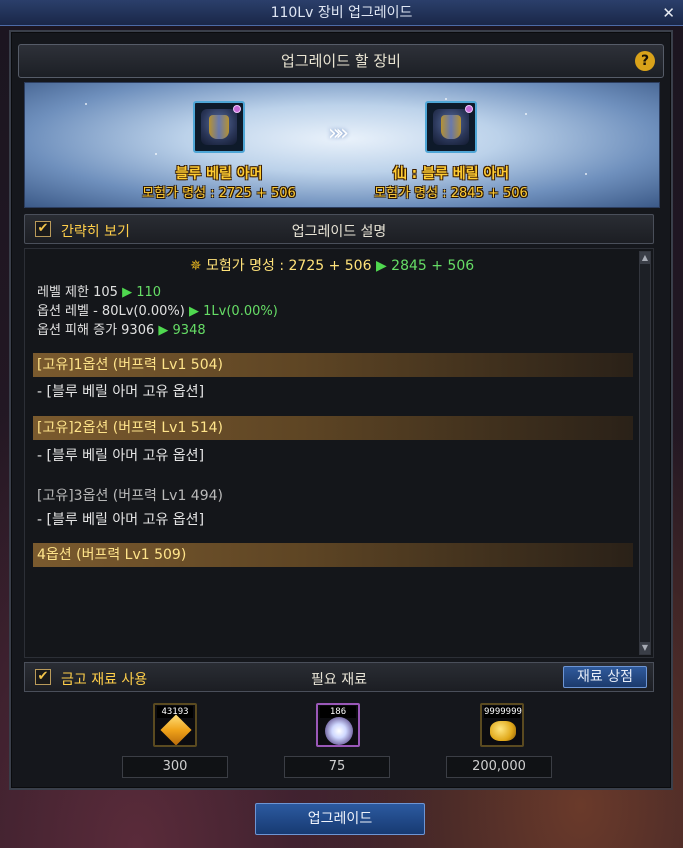  What do you see at coordinates (195, 266) in the screenshot?
I see `fame-star-icon: ✵` at bounding box center [195, 266].